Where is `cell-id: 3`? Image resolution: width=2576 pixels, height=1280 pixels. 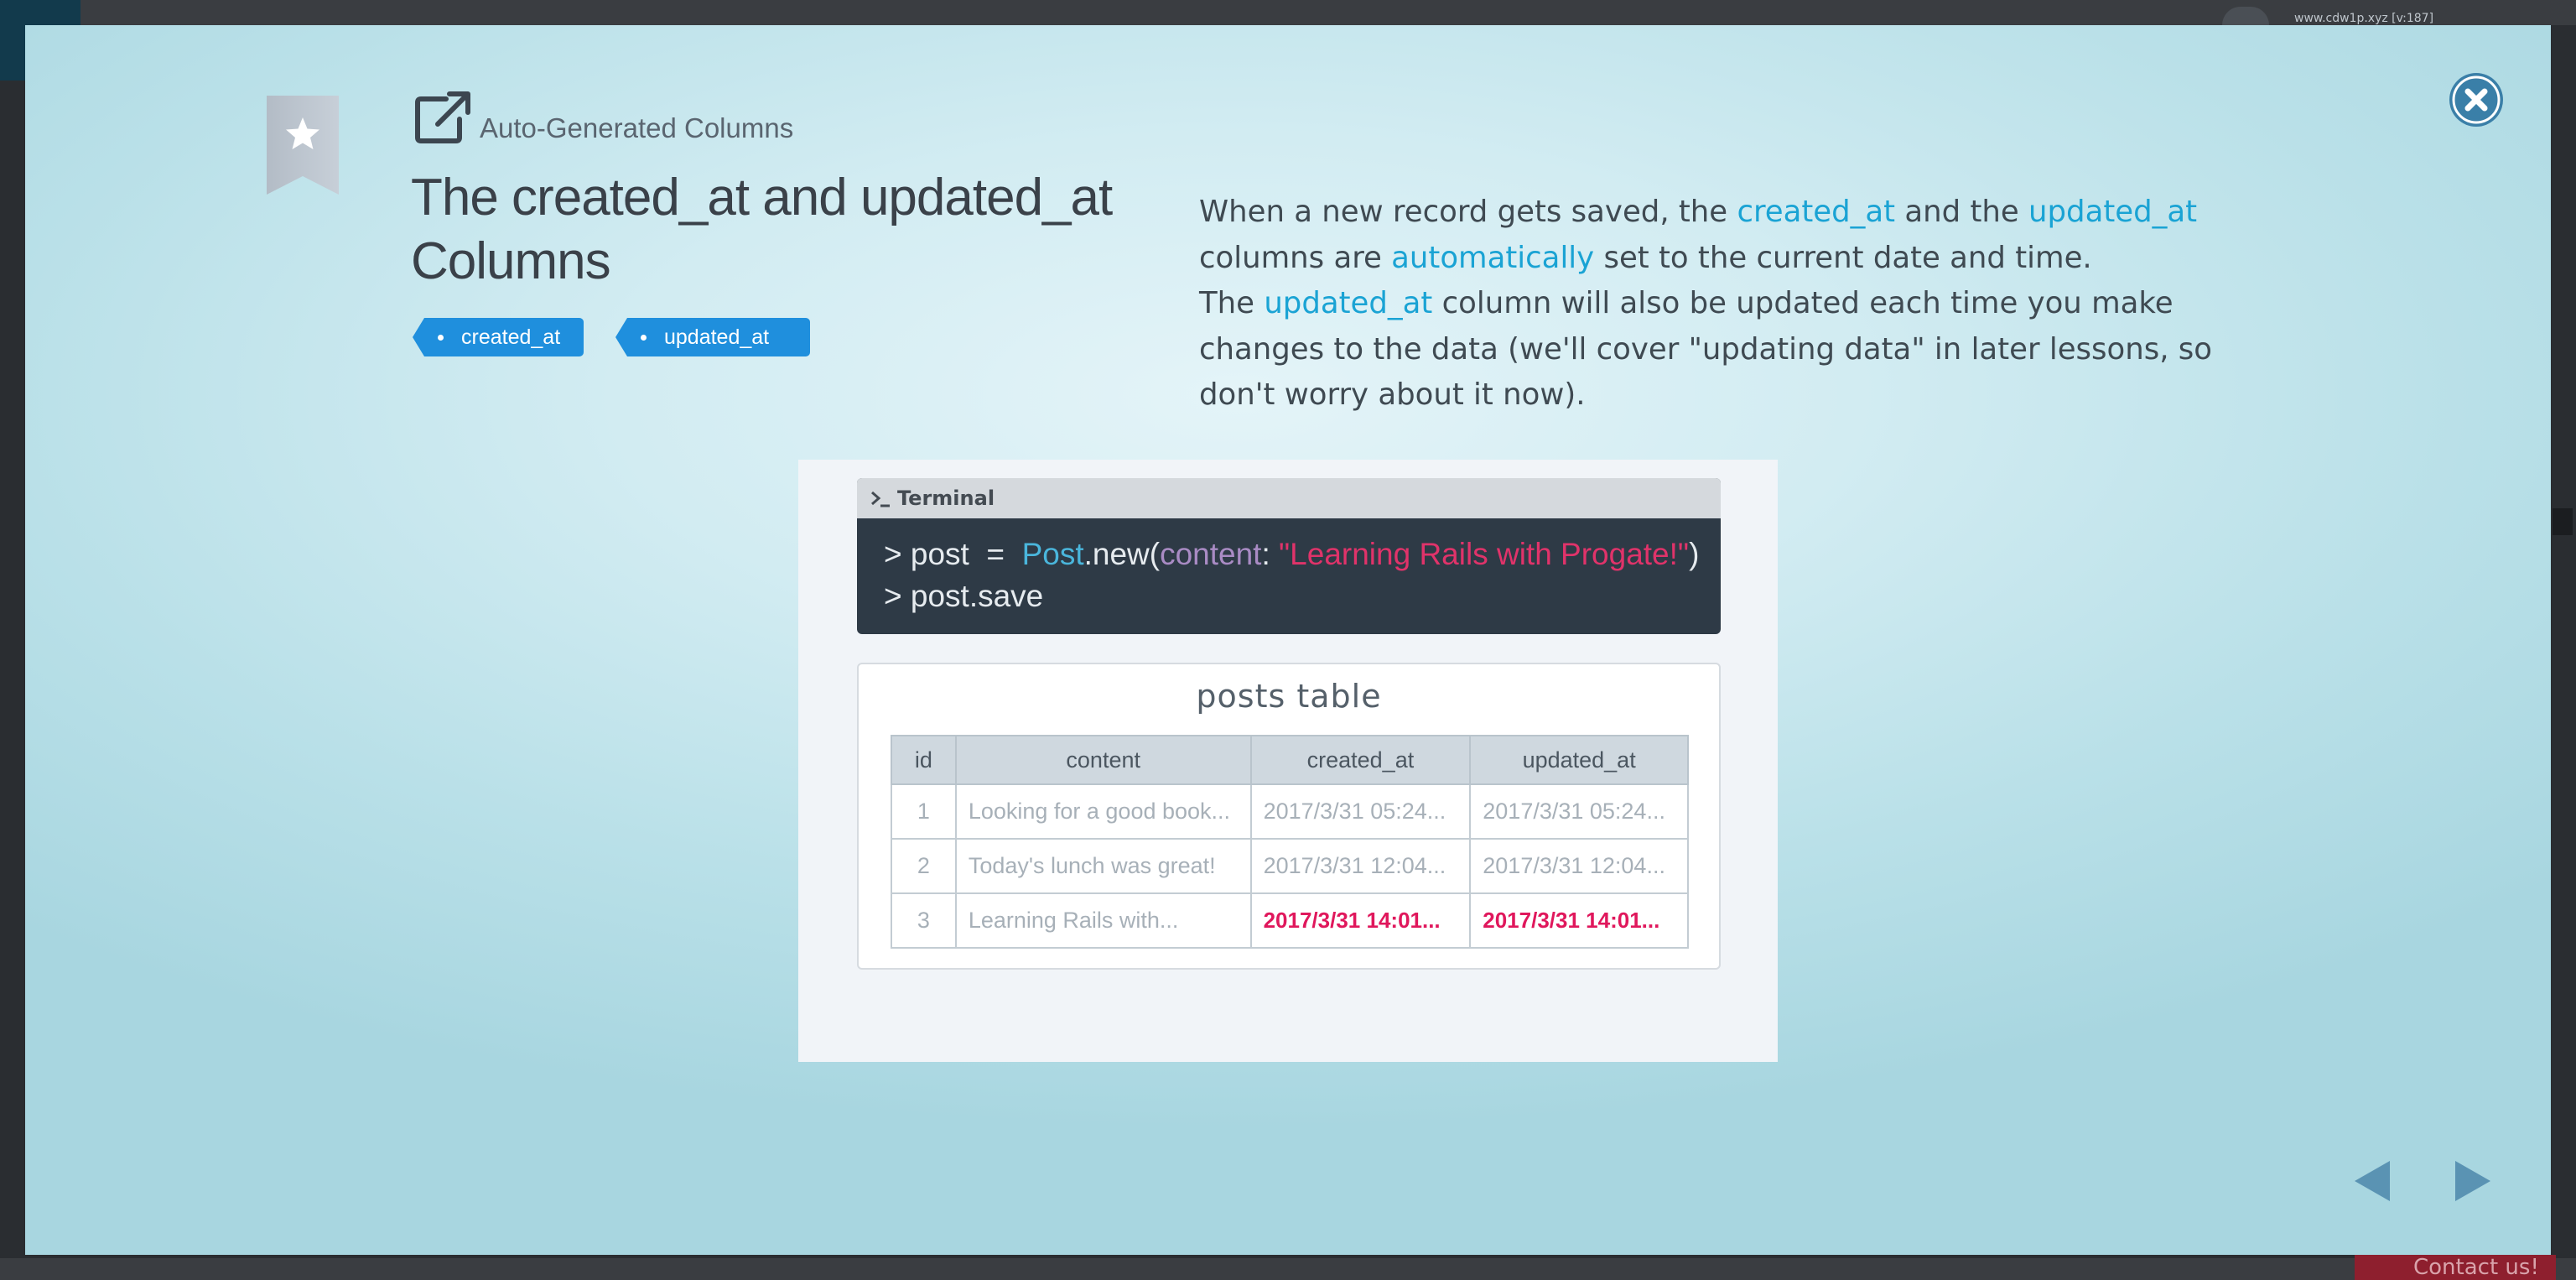 cell-id: 3 is located at coordinates (924, 920).